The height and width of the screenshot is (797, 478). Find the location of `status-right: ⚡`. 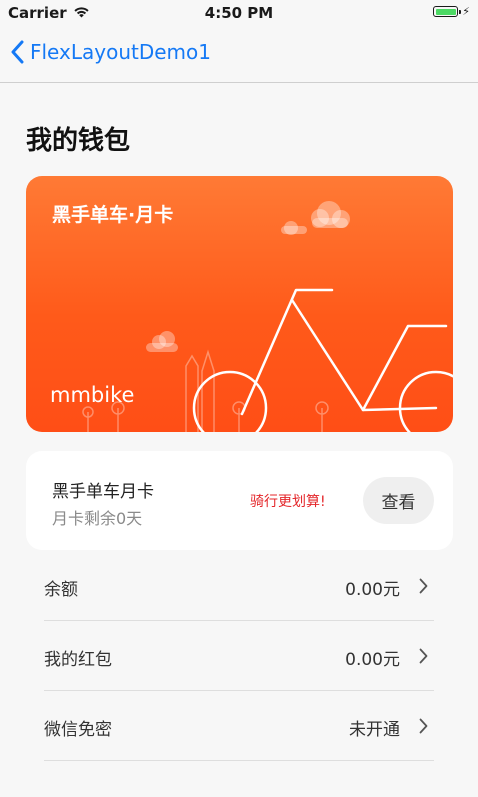

status-right: ⚡ is located at coordinates (451, 11).